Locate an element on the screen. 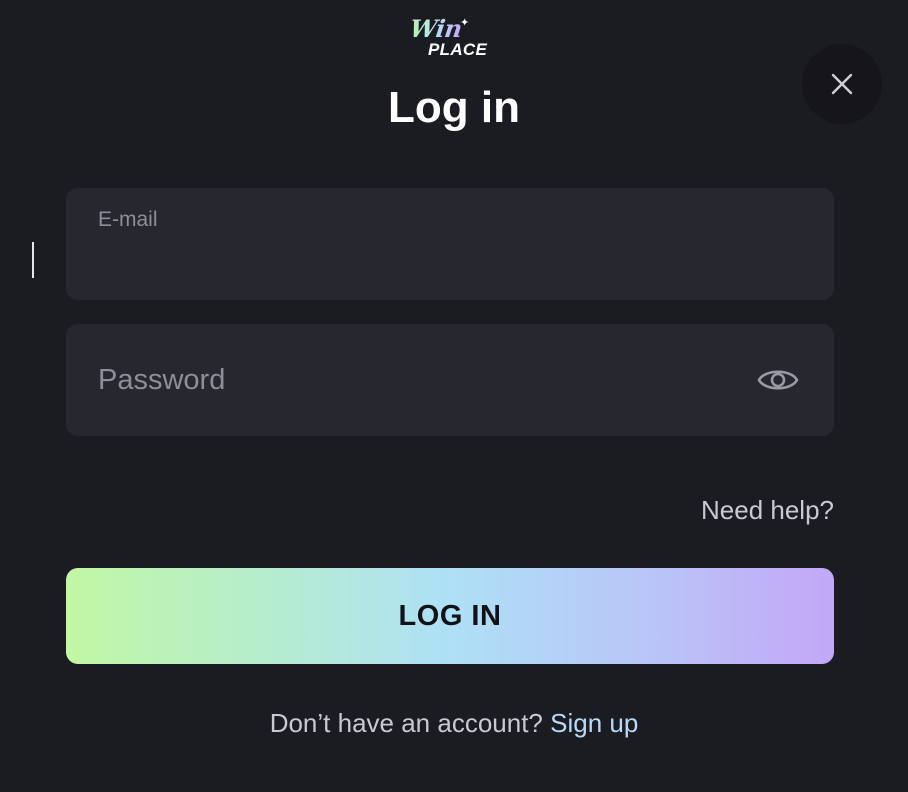  email-field: E-mail is located at coordinates (450, 244).